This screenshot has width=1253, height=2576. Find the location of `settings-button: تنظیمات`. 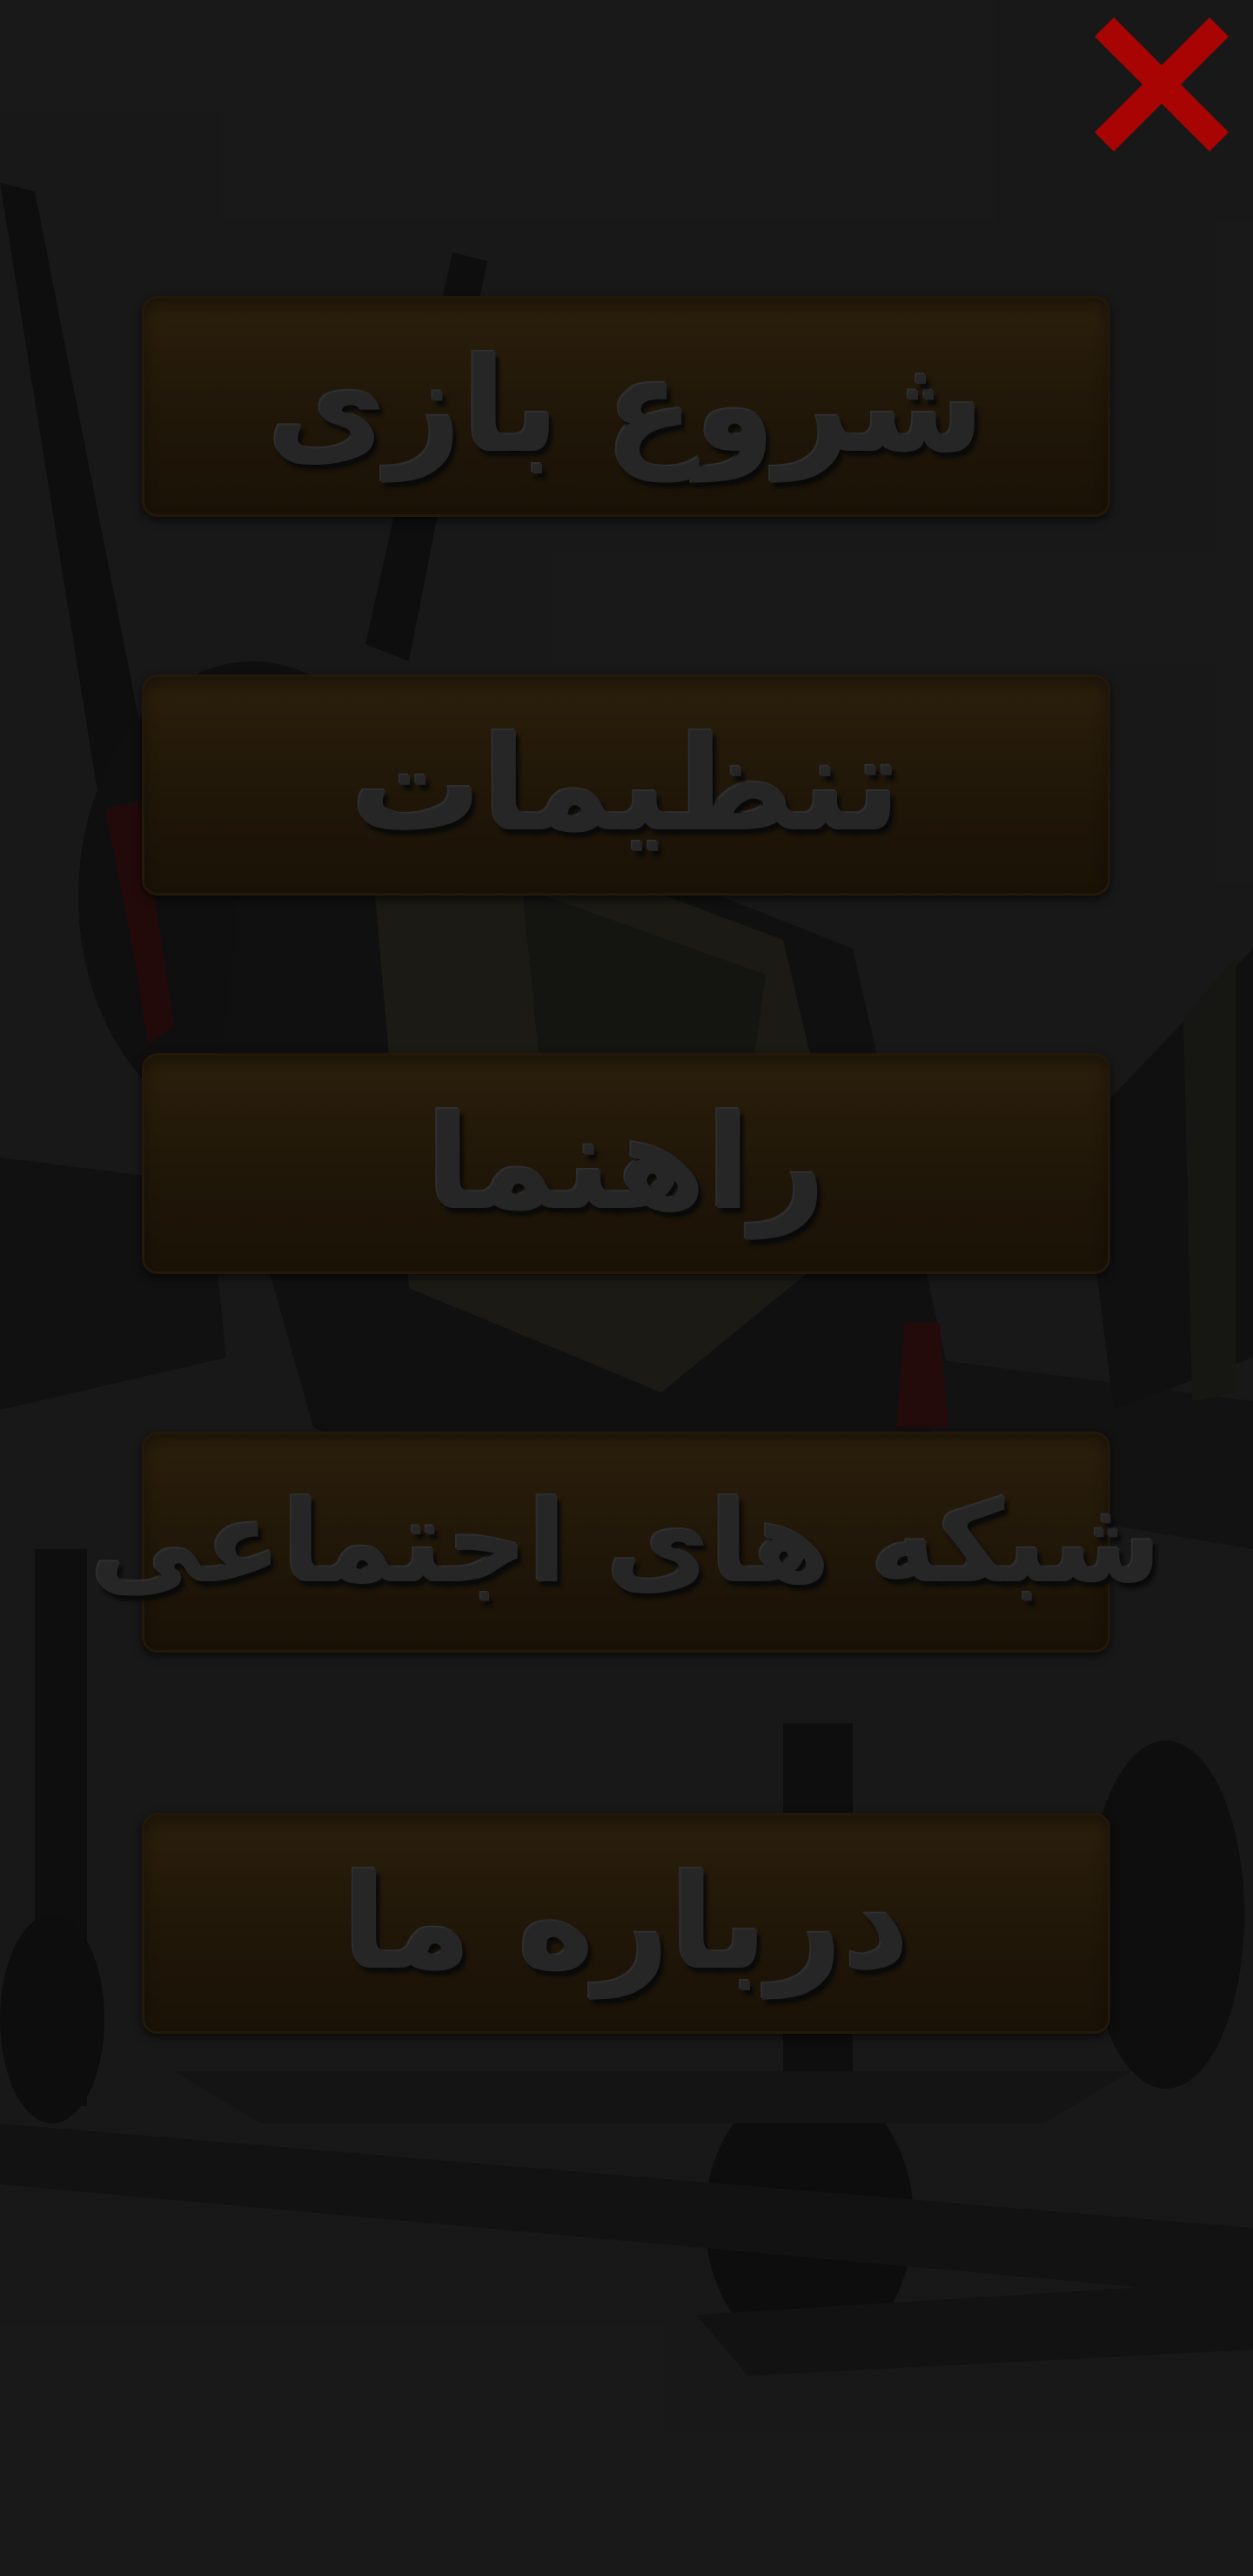

settings-button: تنظیمات is located at coordinates (626, 785).